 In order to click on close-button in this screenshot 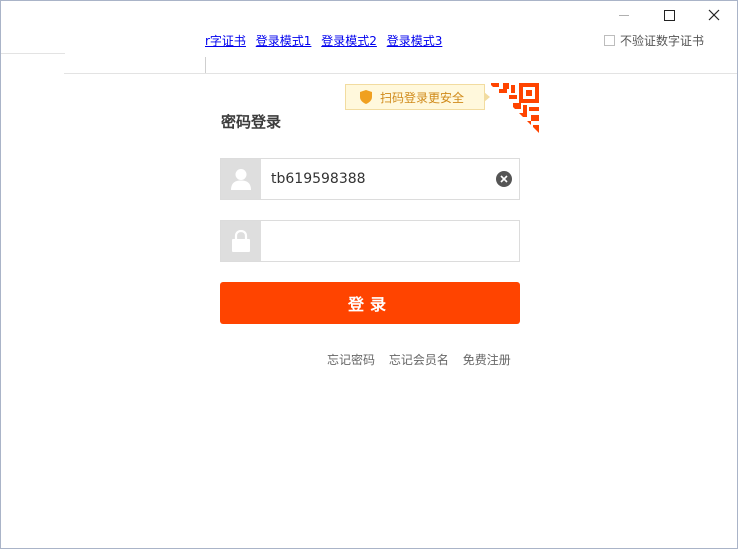, I will do `click(714, 15)`.